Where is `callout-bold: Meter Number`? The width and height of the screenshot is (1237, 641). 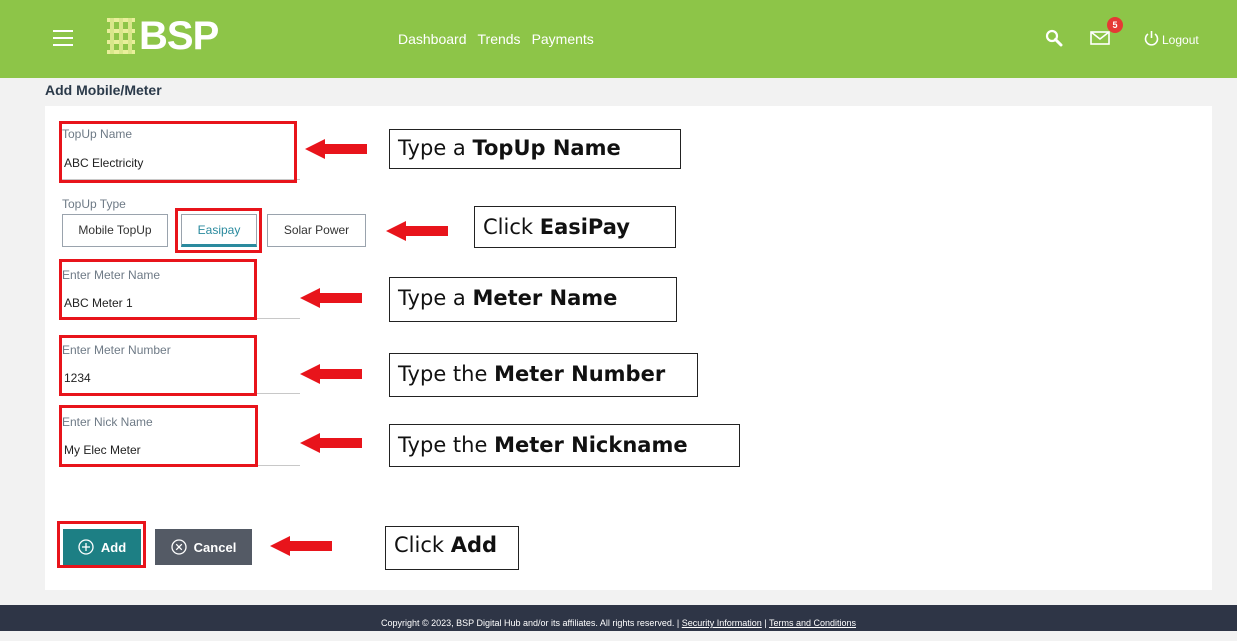 callout-bold: Meter Number is located at coordinates (580, 374).